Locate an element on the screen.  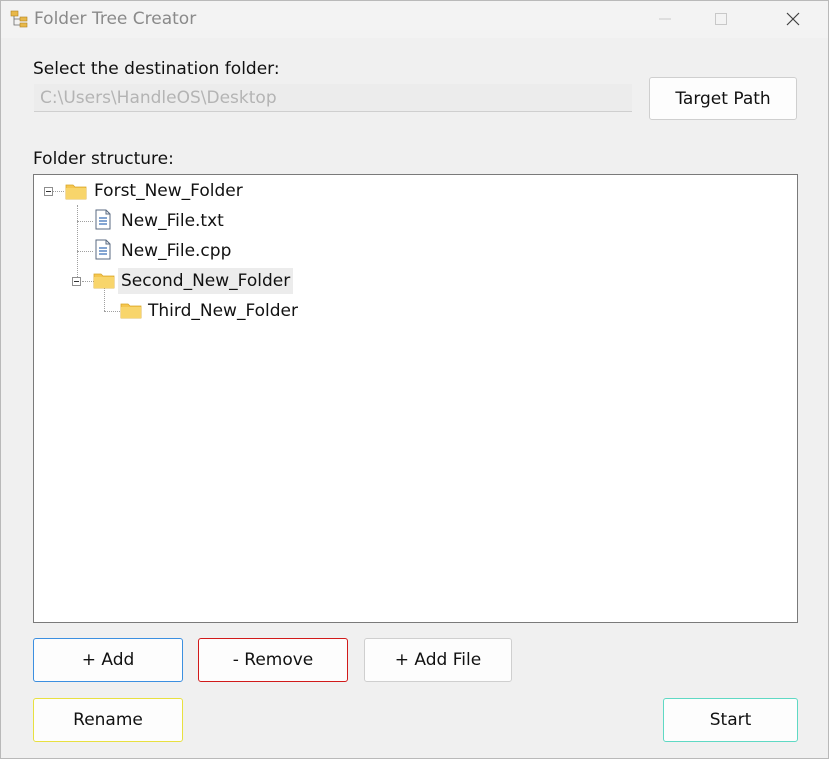
folder-tree-icon is located at coordinates (19, 19).